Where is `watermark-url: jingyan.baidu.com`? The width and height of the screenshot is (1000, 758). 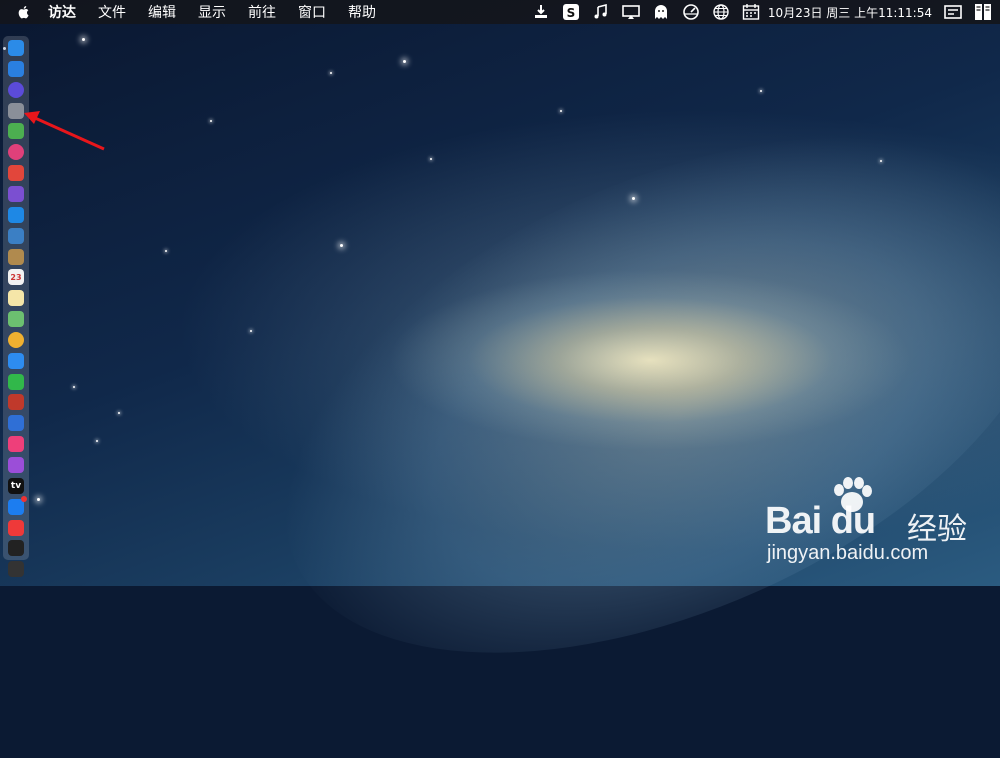
watermark-url: jingyan.baidu.com is located at coordinates (848, 553).